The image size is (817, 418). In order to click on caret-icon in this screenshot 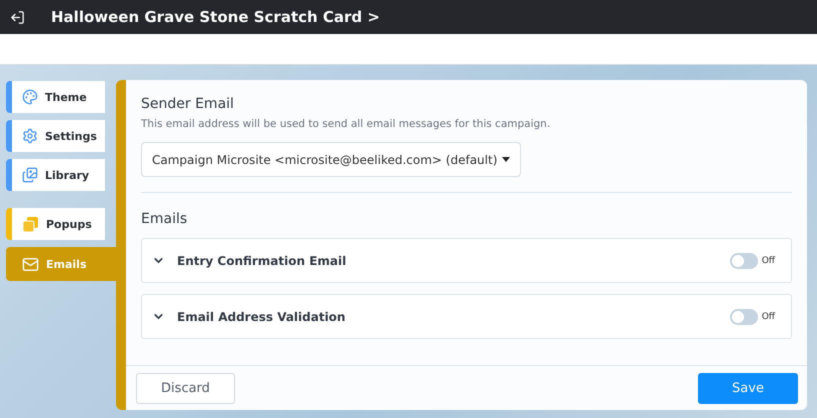, I will do `click(506, 159)`.